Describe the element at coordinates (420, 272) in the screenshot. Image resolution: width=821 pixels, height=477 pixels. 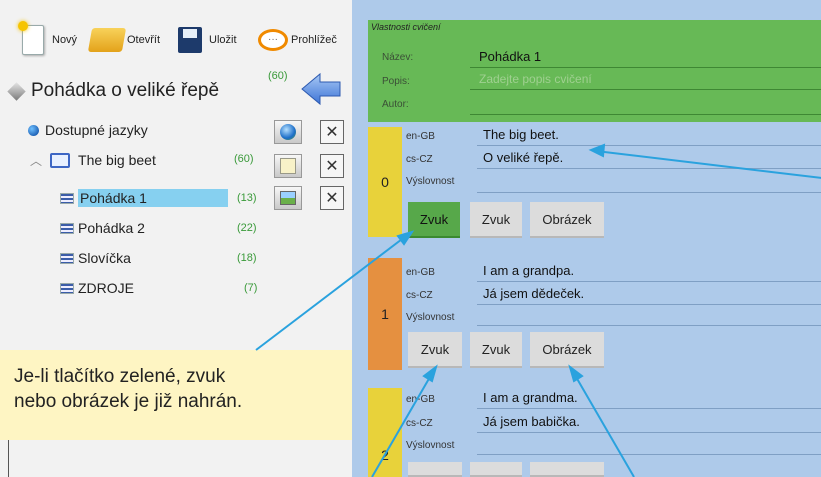
I see `card-1-lang1: en-GB` at that location.